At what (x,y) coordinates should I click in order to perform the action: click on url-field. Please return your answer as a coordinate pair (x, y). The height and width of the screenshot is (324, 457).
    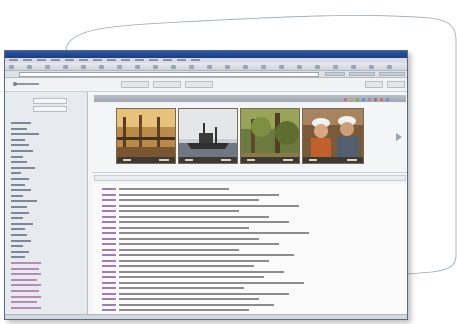
    Looking at the image, I should click on (169, 74).